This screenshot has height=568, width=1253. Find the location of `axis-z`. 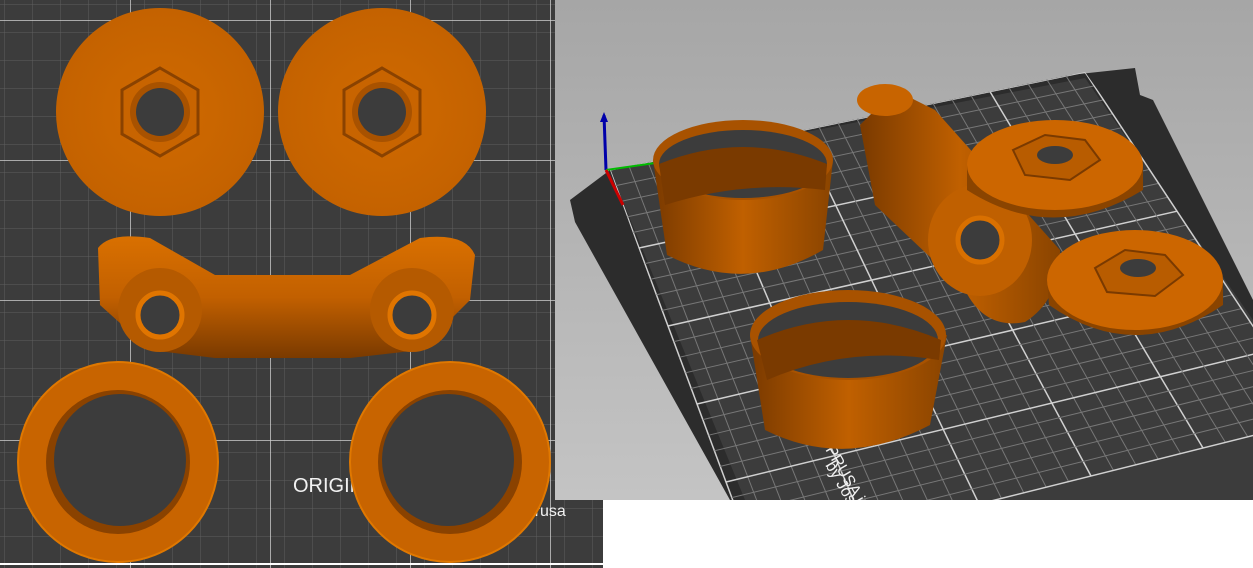

axis-z is located at coordinates (605, 142).